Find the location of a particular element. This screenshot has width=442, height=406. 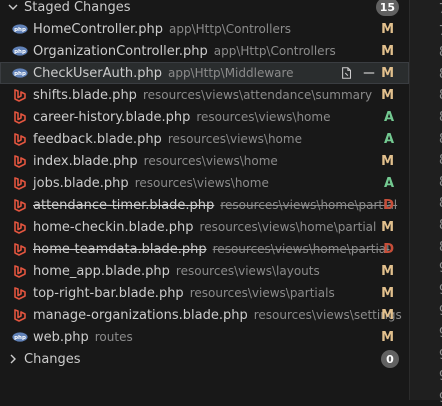

chevron-right-icon is located at coordinates (13, 359).